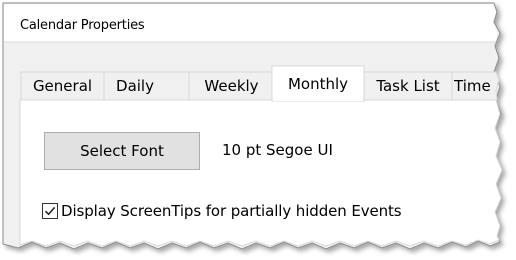 The width and height of the screenshot is (516, 260). I want to click on select-font-button: Select Font, so click(122, 151).